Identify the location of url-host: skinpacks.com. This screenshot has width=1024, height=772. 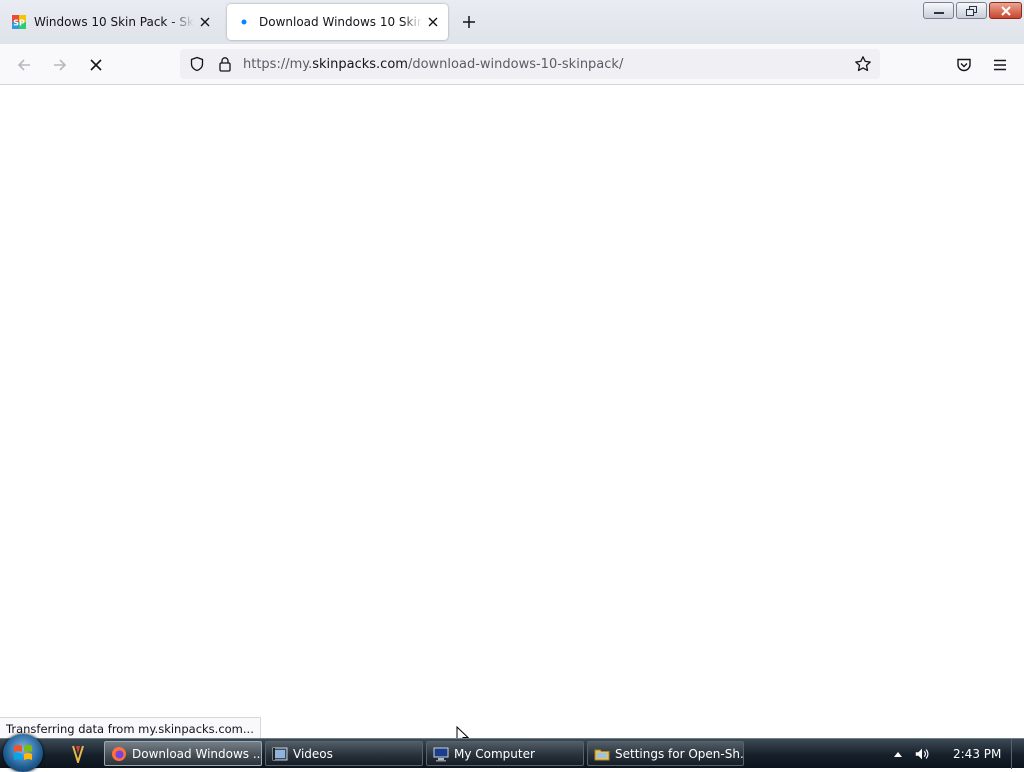
(360, 64).